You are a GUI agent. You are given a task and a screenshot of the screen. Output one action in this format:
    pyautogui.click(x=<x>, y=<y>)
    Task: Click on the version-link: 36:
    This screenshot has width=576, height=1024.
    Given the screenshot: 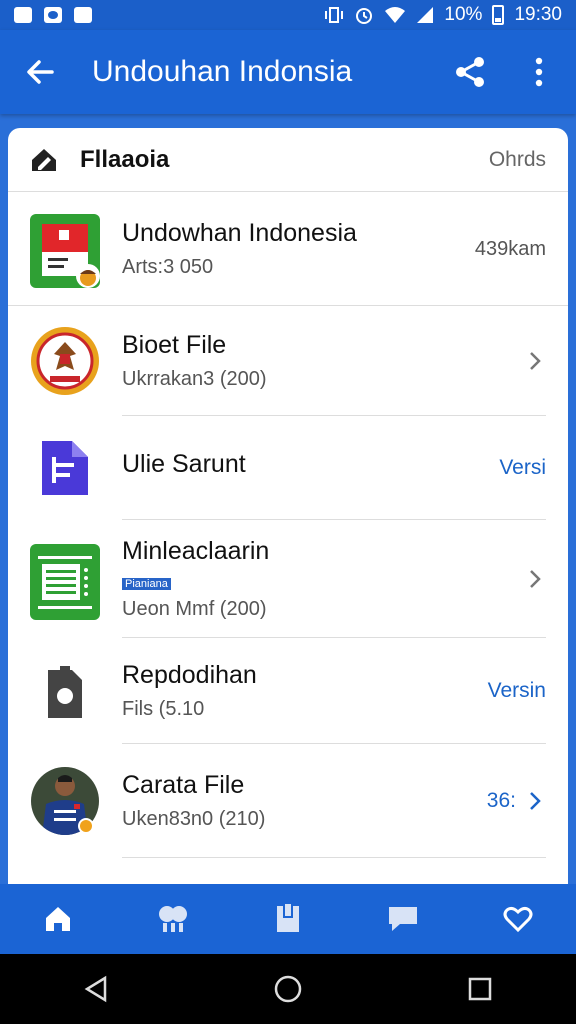 What is the action you would take?
    pyautogui.click(x=501, y=801)
    